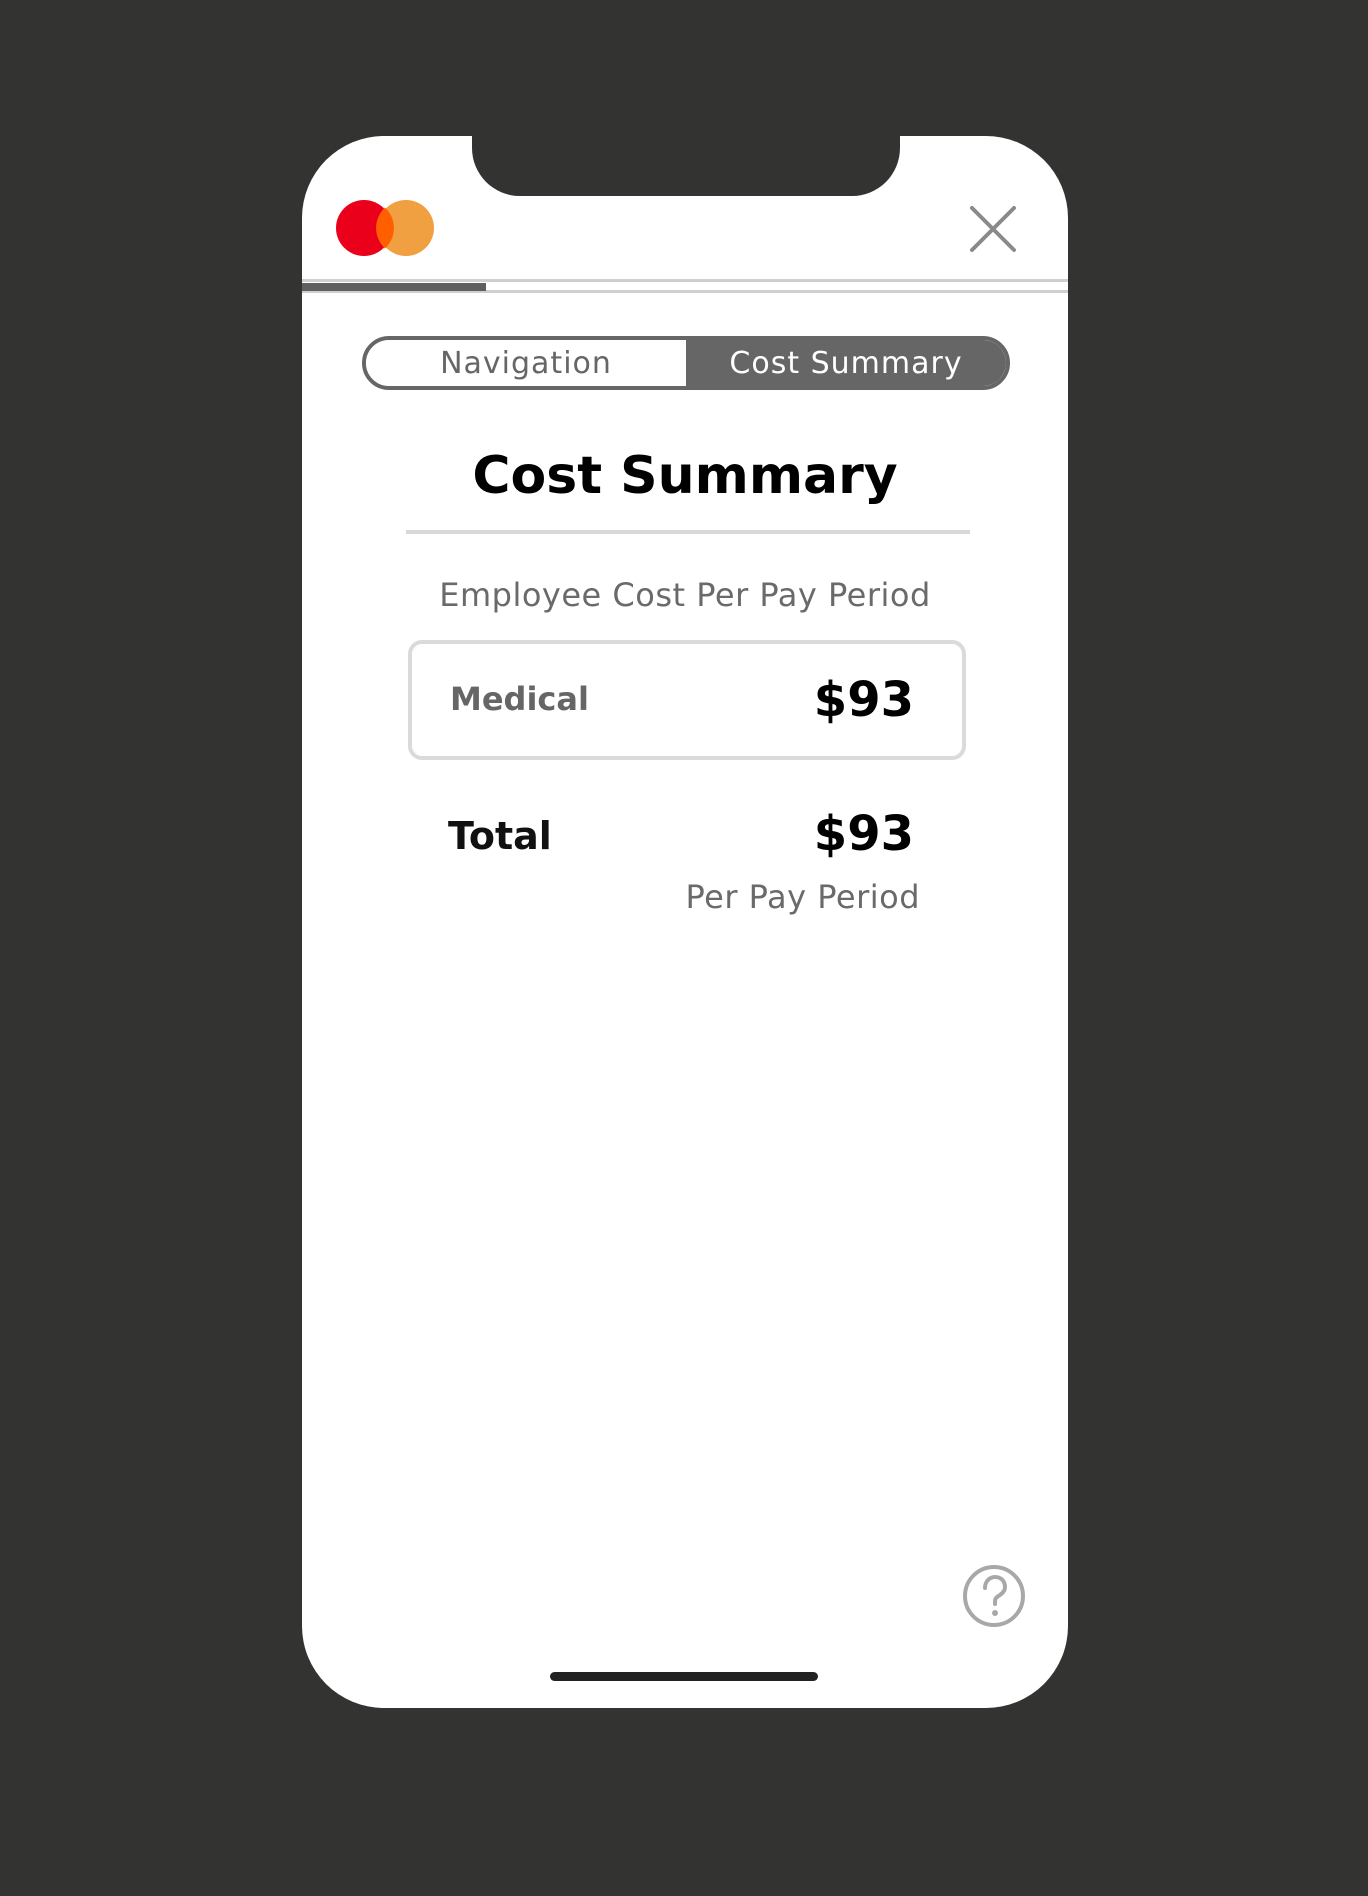 The height and width of the screenshot is (1896, 1368). Describe the element at coordinates (394, 287) in the screenshot. I see `progress-bar-fill` at that location.